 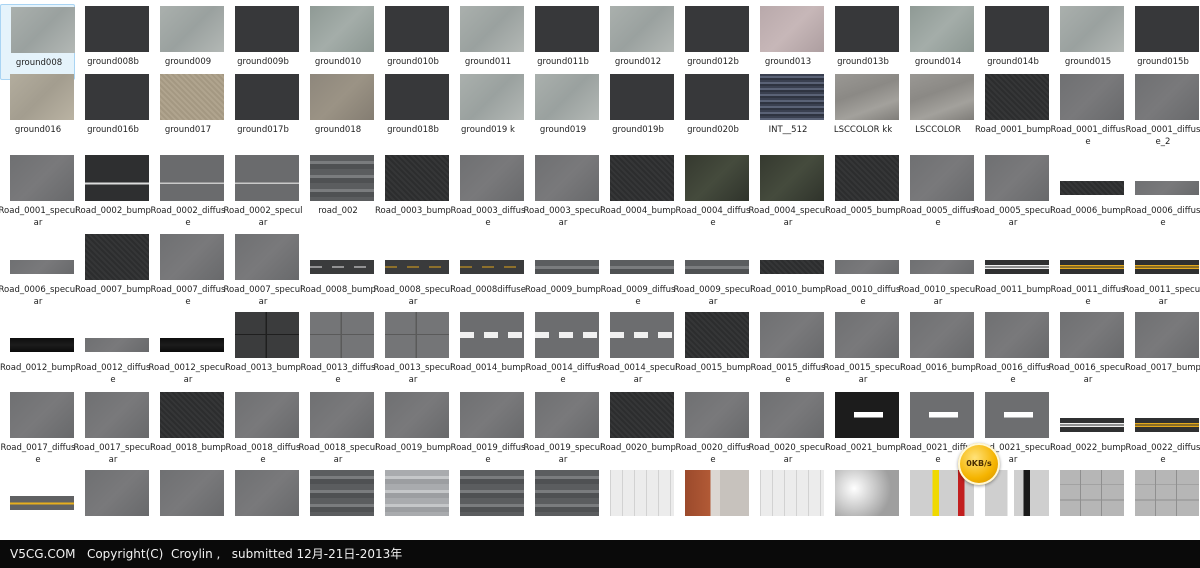 What do you see at coordinates (938, 270) in the screenshot?
I see `file-item: Road_0010_specular` at bounding box center [938, 270].